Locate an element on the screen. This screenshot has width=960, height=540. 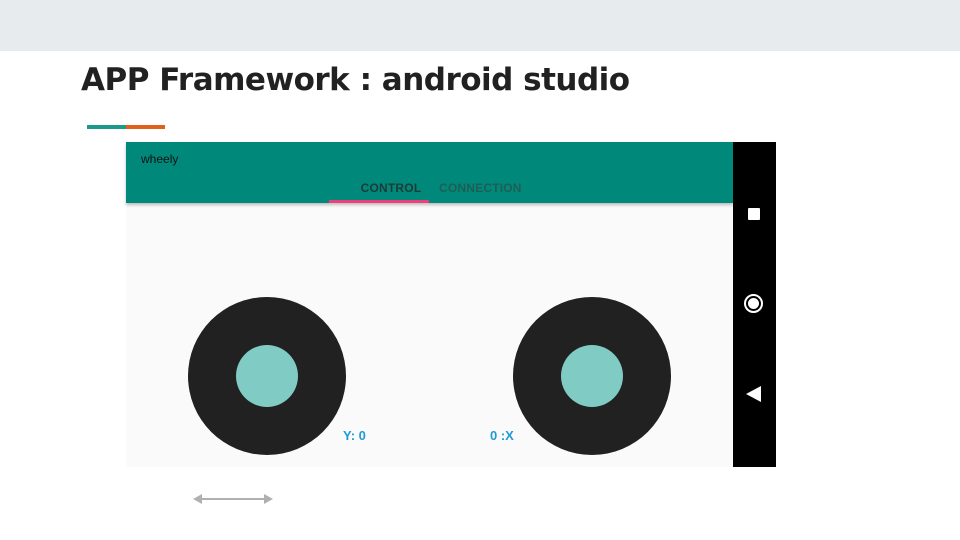
app-title: wheely is located at coordinates (160, 159).